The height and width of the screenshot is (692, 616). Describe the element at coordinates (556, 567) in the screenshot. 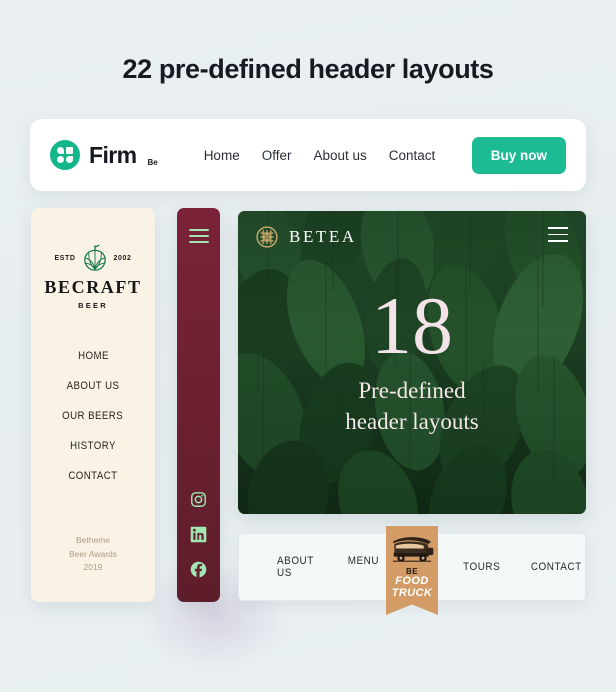

I see `foodtruck-nav-contact: CONTACT` at that location.